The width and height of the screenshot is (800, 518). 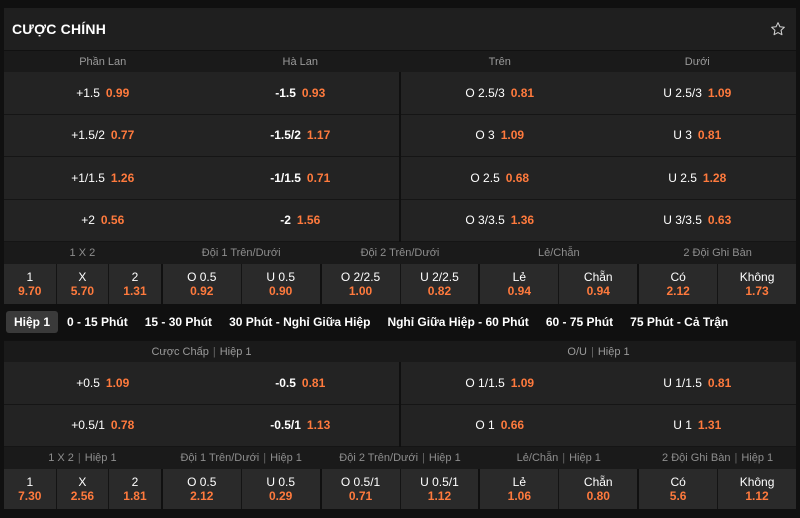 What do you see at coordinates (697, 383) in the screenshot?
I see `odds-cell: U 1/1.5 0.81` at bounding box center [697, 383].